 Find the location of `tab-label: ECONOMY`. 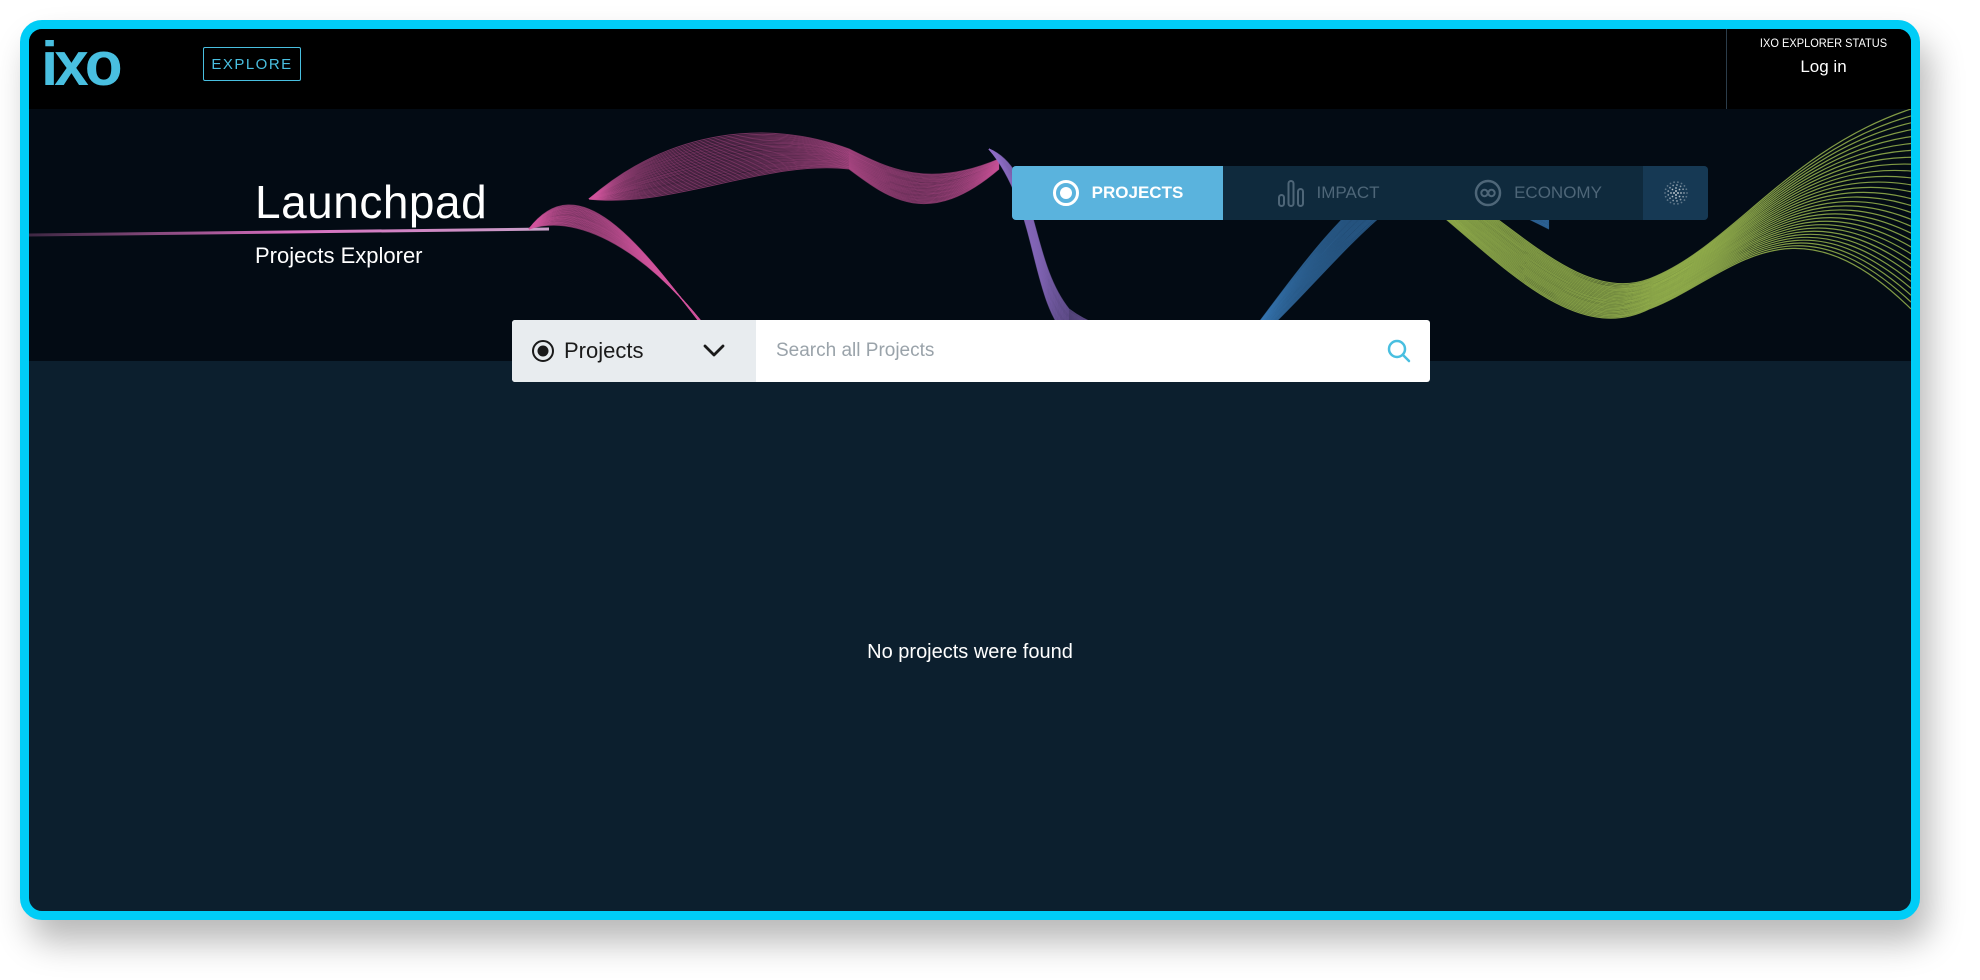

tab-label: ECONOMY is located at coordinates (1558, 192).